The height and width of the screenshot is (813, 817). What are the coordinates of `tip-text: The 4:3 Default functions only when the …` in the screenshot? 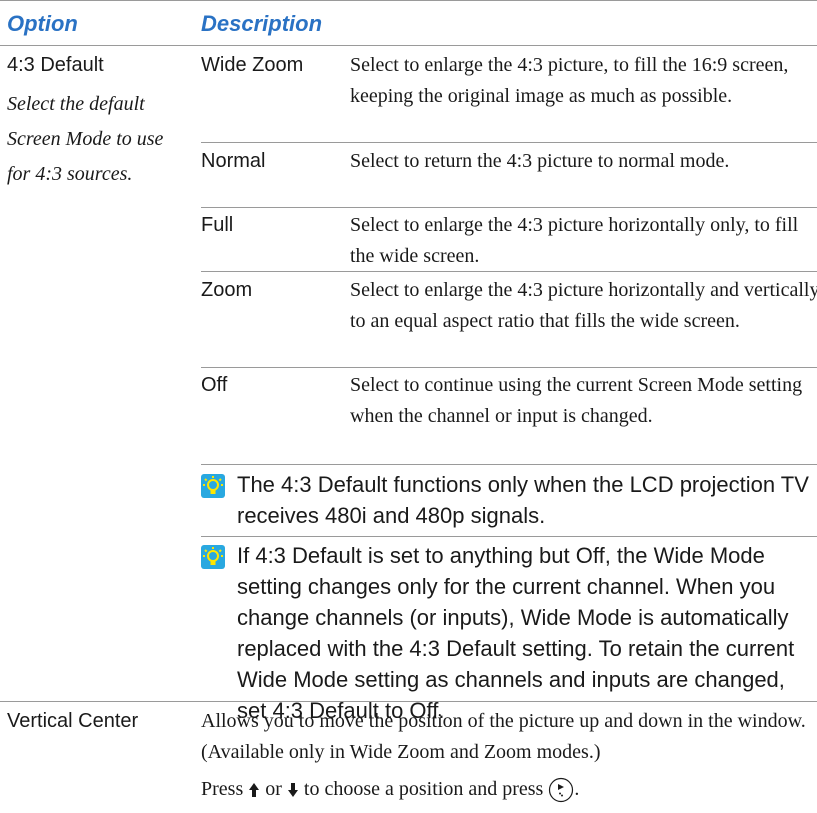 It's located at (509, 500).